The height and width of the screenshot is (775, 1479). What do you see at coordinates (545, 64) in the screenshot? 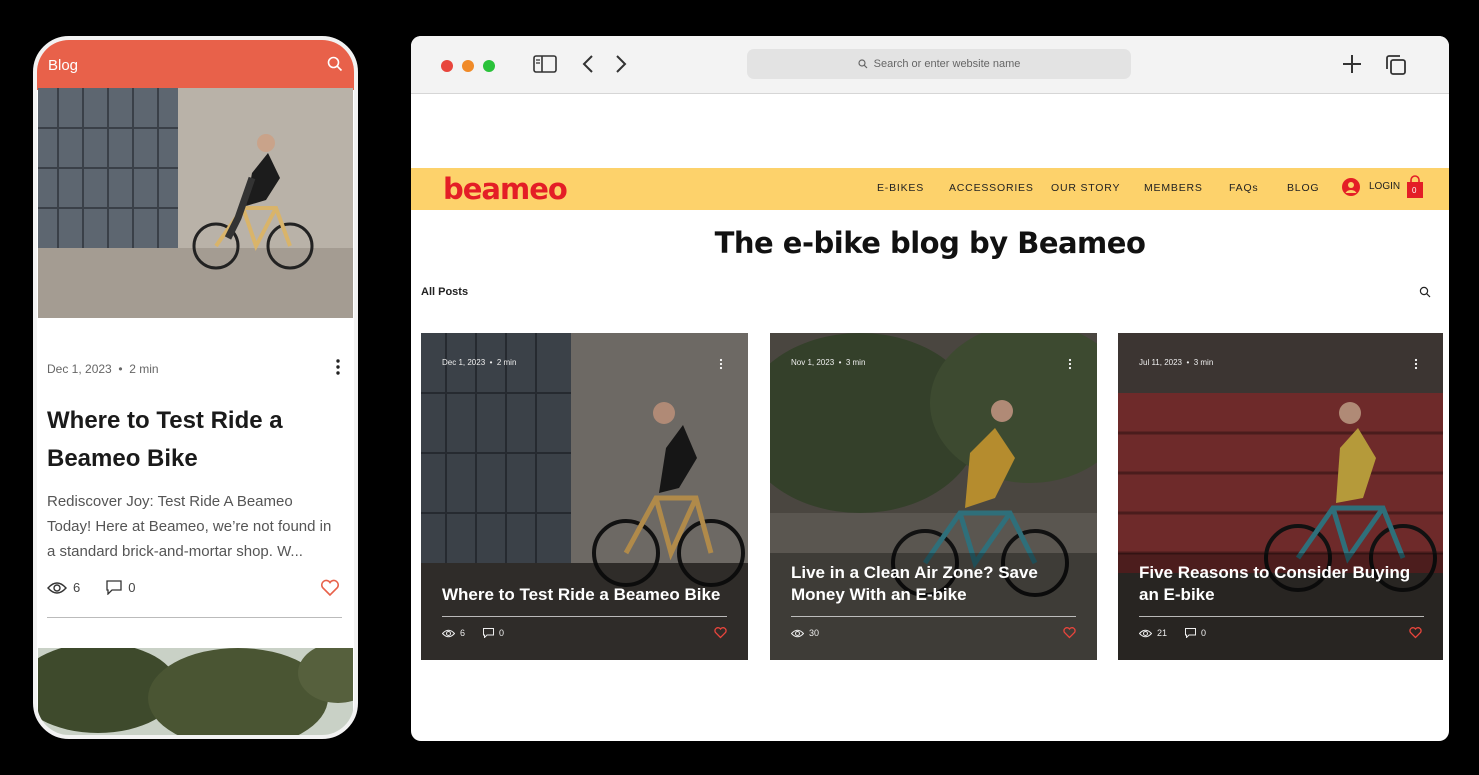
I see `sidebar-icon` at bounding box center [545, 64].